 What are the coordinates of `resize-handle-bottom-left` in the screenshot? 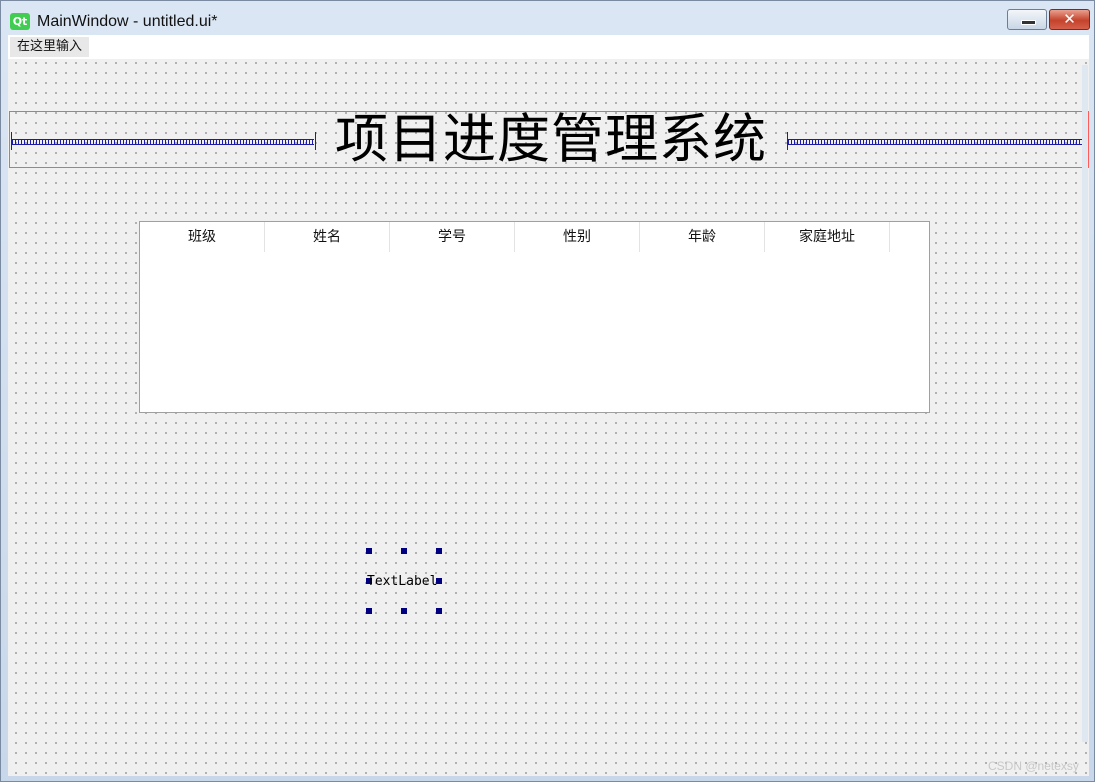 It's located at (369, 611).